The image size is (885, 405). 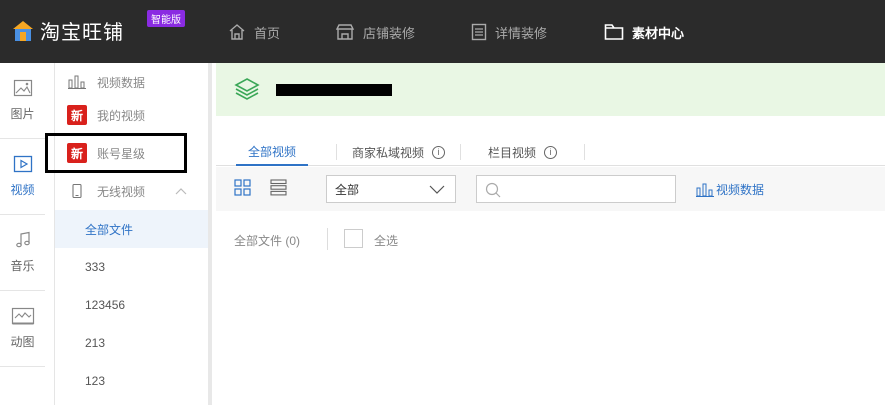 What do you see at coordinates (278, 187) in the screenshot?
I see `list-view-icon` at bounding box center [278, 187].